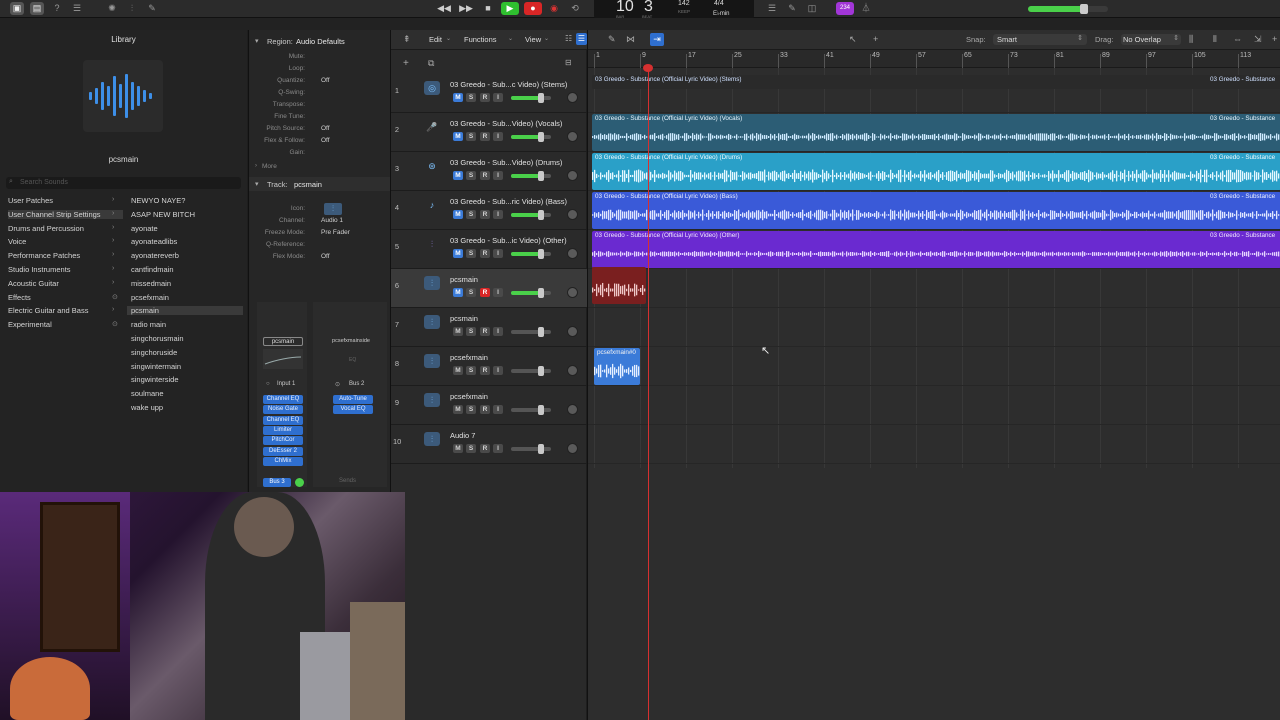 The image size is (1280, 720). What do you see at coordinates (151, 283) in the screenshot?
I see `library-patch: missedmain` at bounding box center [151, 283].